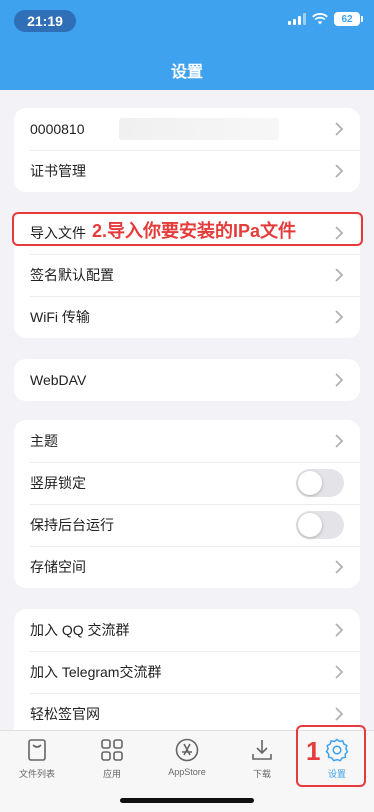  Describe the element at coordinates (187, 441) in the screenshot. I see `row-theme: 主题` at that location.